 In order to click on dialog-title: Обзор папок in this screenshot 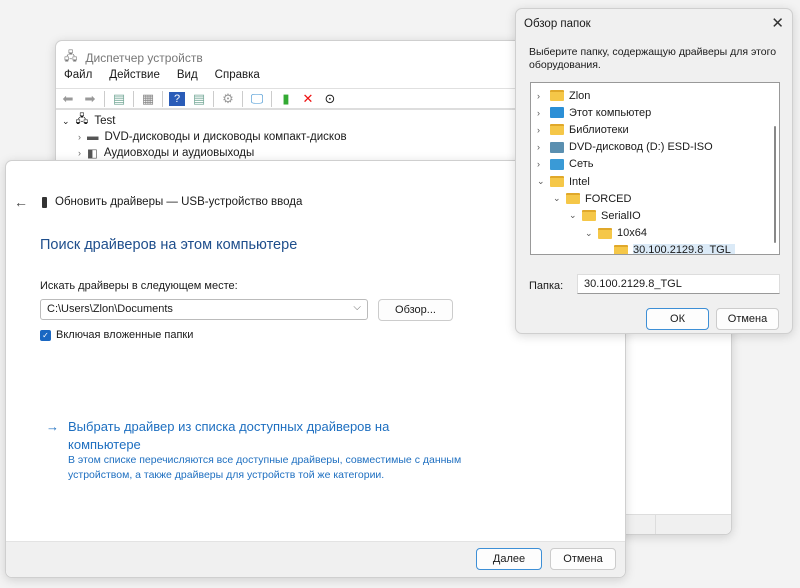, I will do `click(557, 24)`.